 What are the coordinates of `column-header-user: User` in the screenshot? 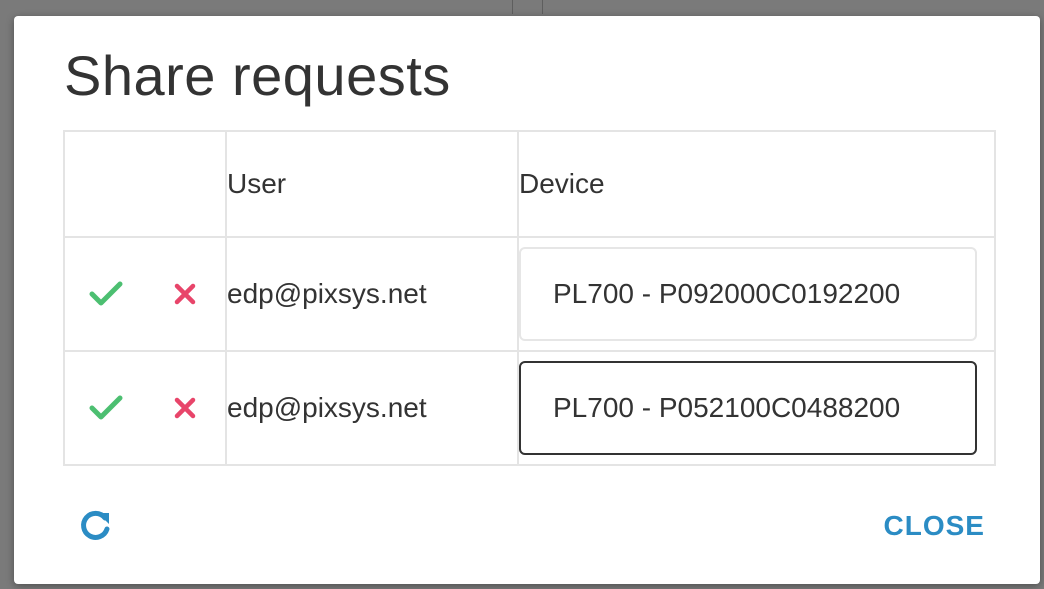 It's located at (372, 184).